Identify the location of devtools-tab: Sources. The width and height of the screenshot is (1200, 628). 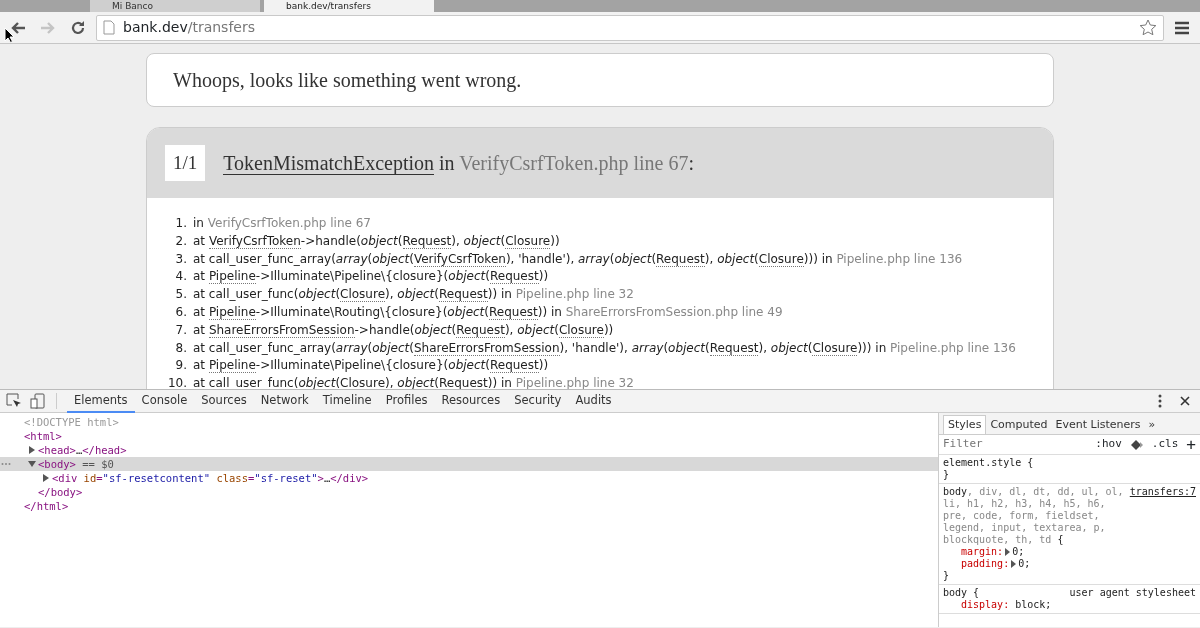
(224, 401).